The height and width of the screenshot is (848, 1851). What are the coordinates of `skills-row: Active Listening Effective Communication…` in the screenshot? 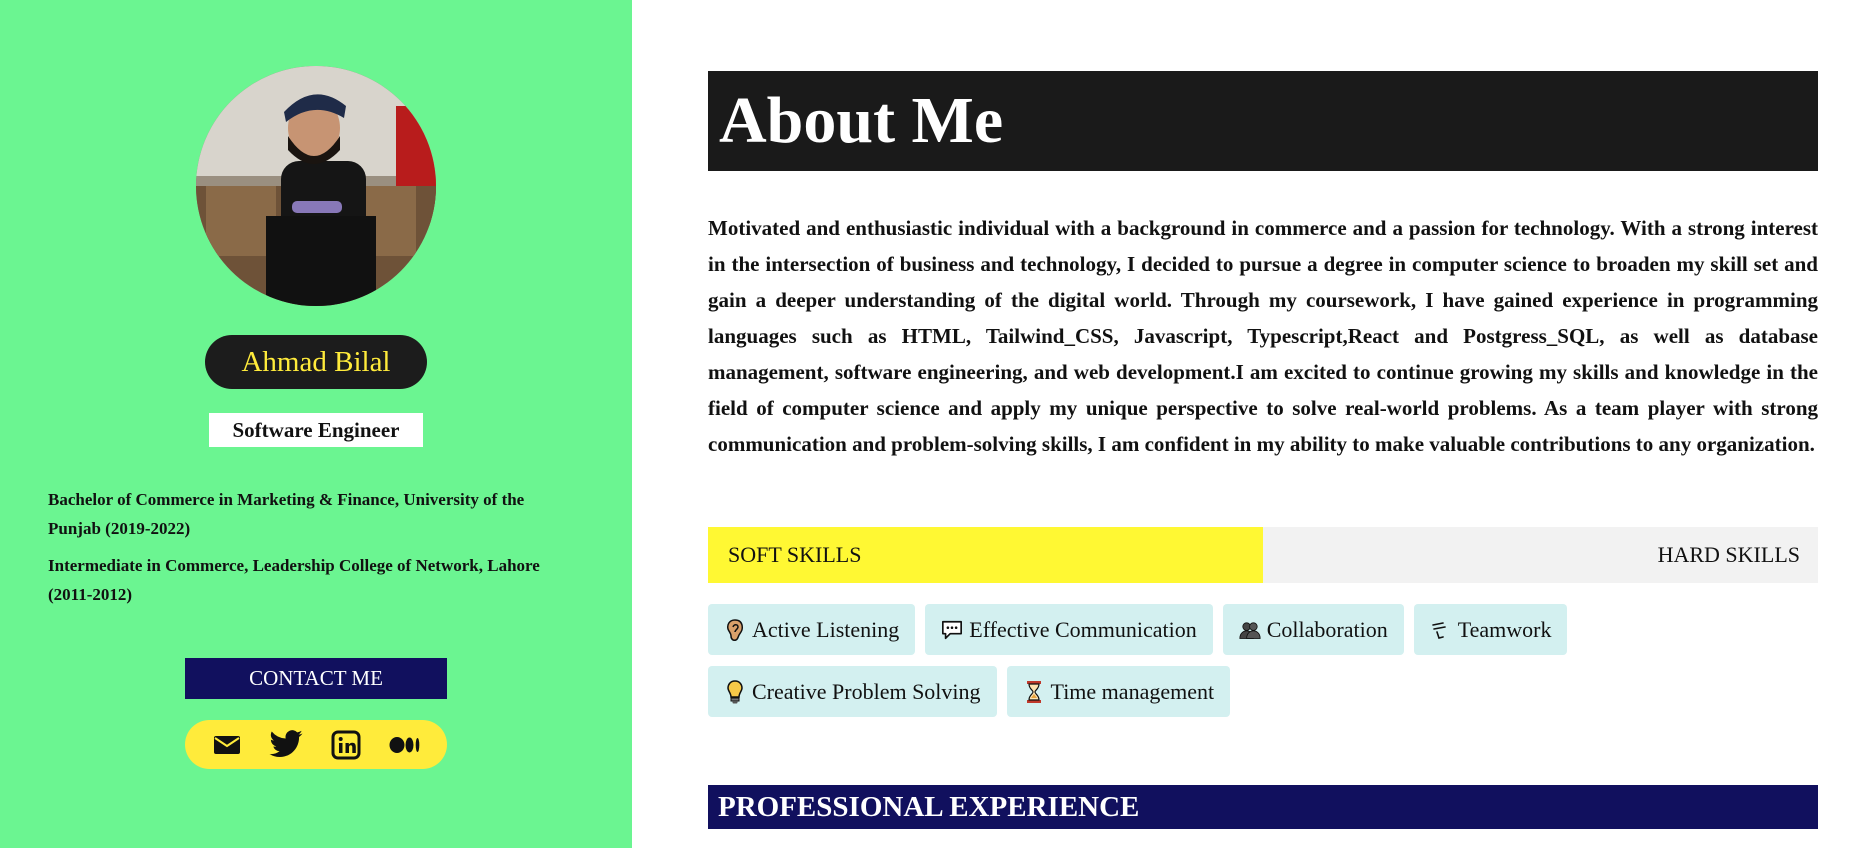 It's located at (1263, 629).